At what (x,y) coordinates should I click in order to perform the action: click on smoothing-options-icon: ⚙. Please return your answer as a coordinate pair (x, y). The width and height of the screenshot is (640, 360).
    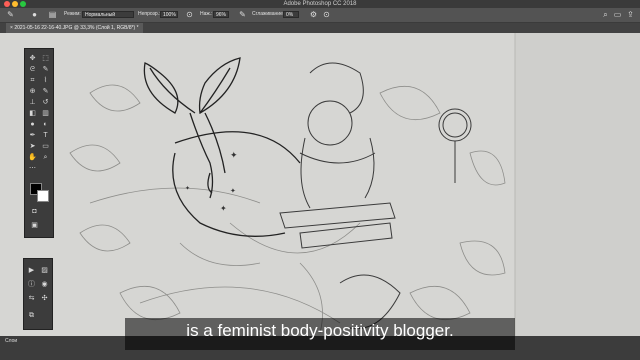
    Looking at the image, I should click on (313, 14).